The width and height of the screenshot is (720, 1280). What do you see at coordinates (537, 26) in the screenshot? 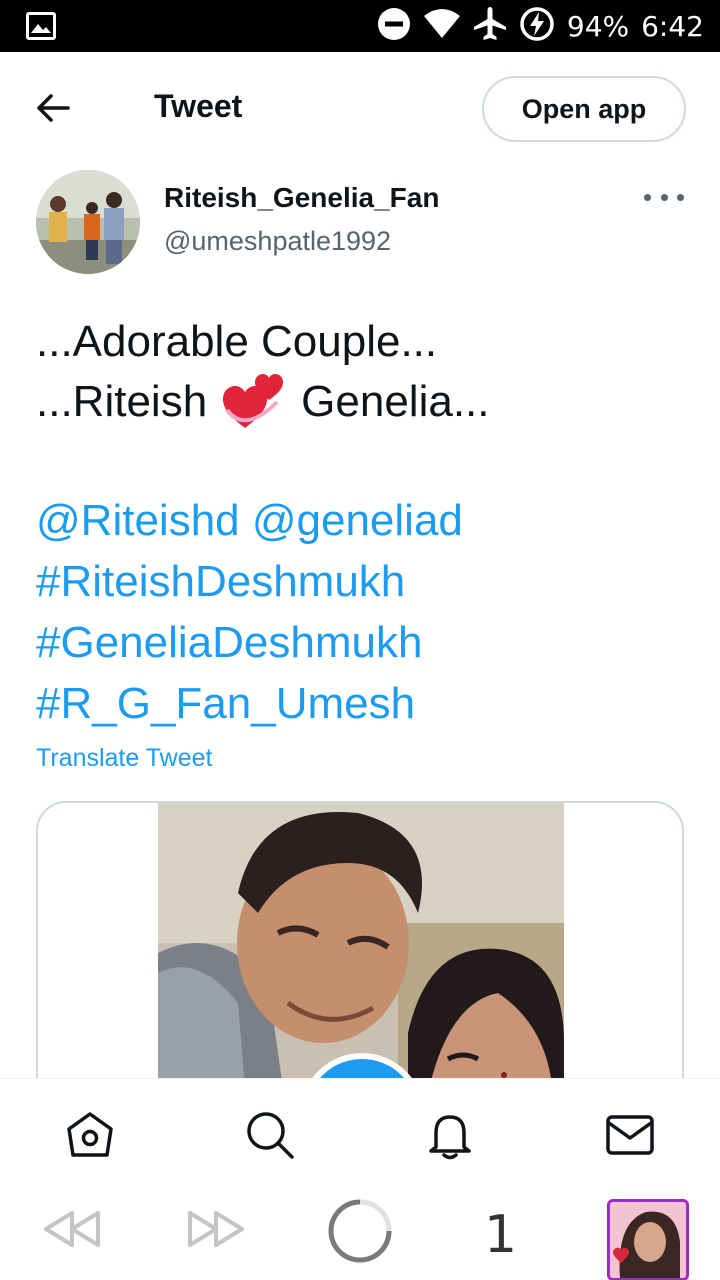
I see `battery-charging-icon` at bounding box center [537, 26].